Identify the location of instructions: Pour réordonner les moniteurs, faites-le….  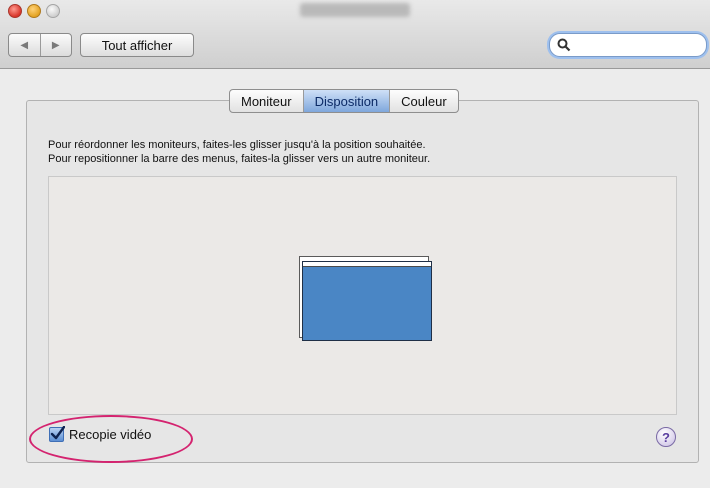
(239, 152).